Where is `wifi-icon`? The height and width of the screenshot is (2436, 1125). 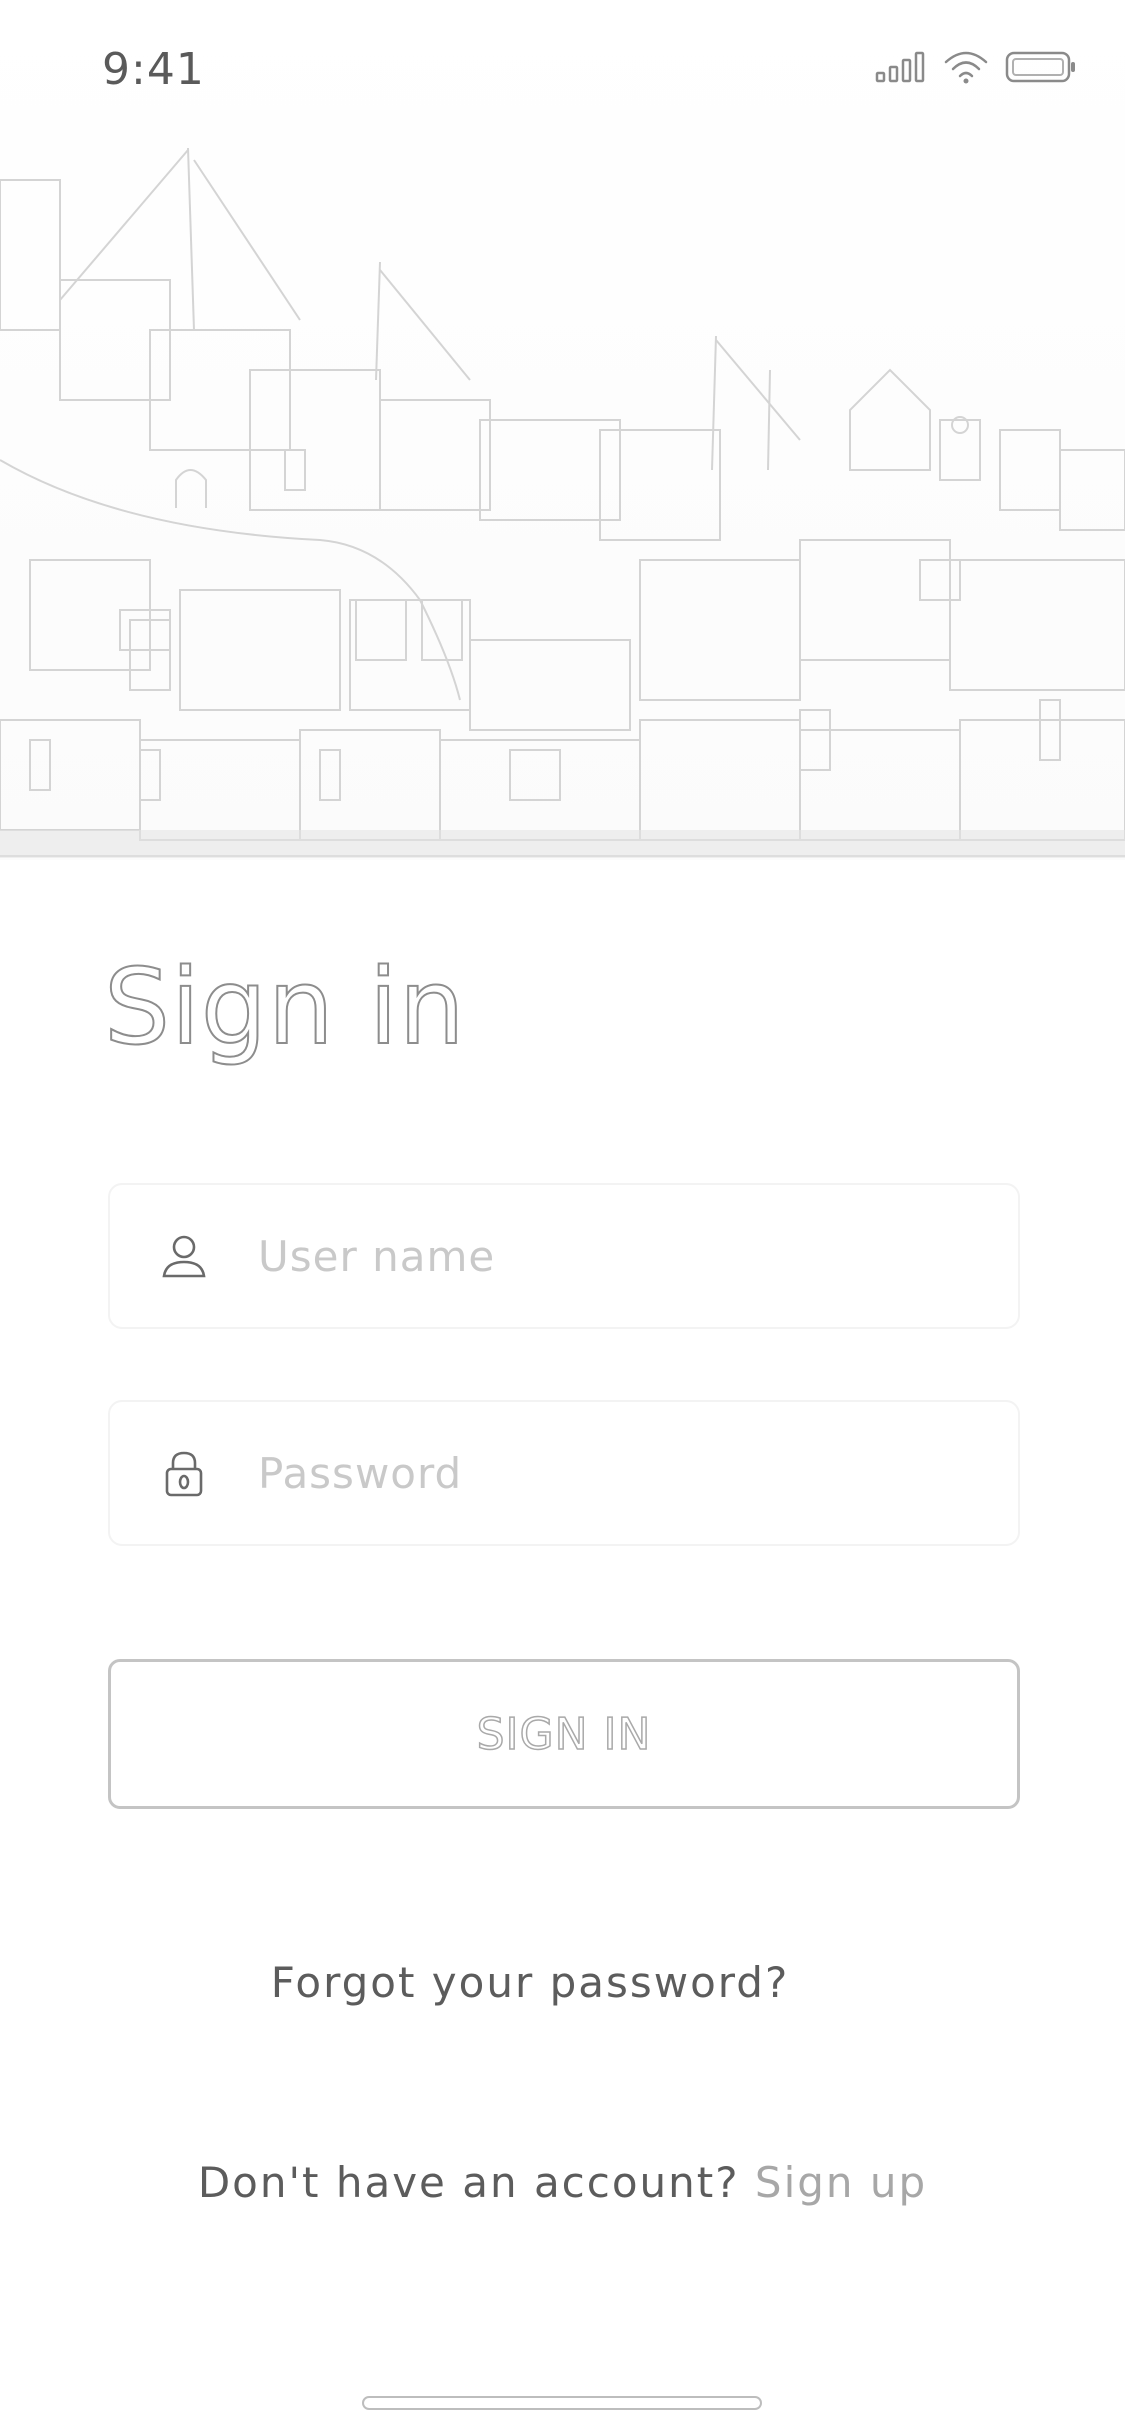 wifi-icon is located at coordinates (966, 67).